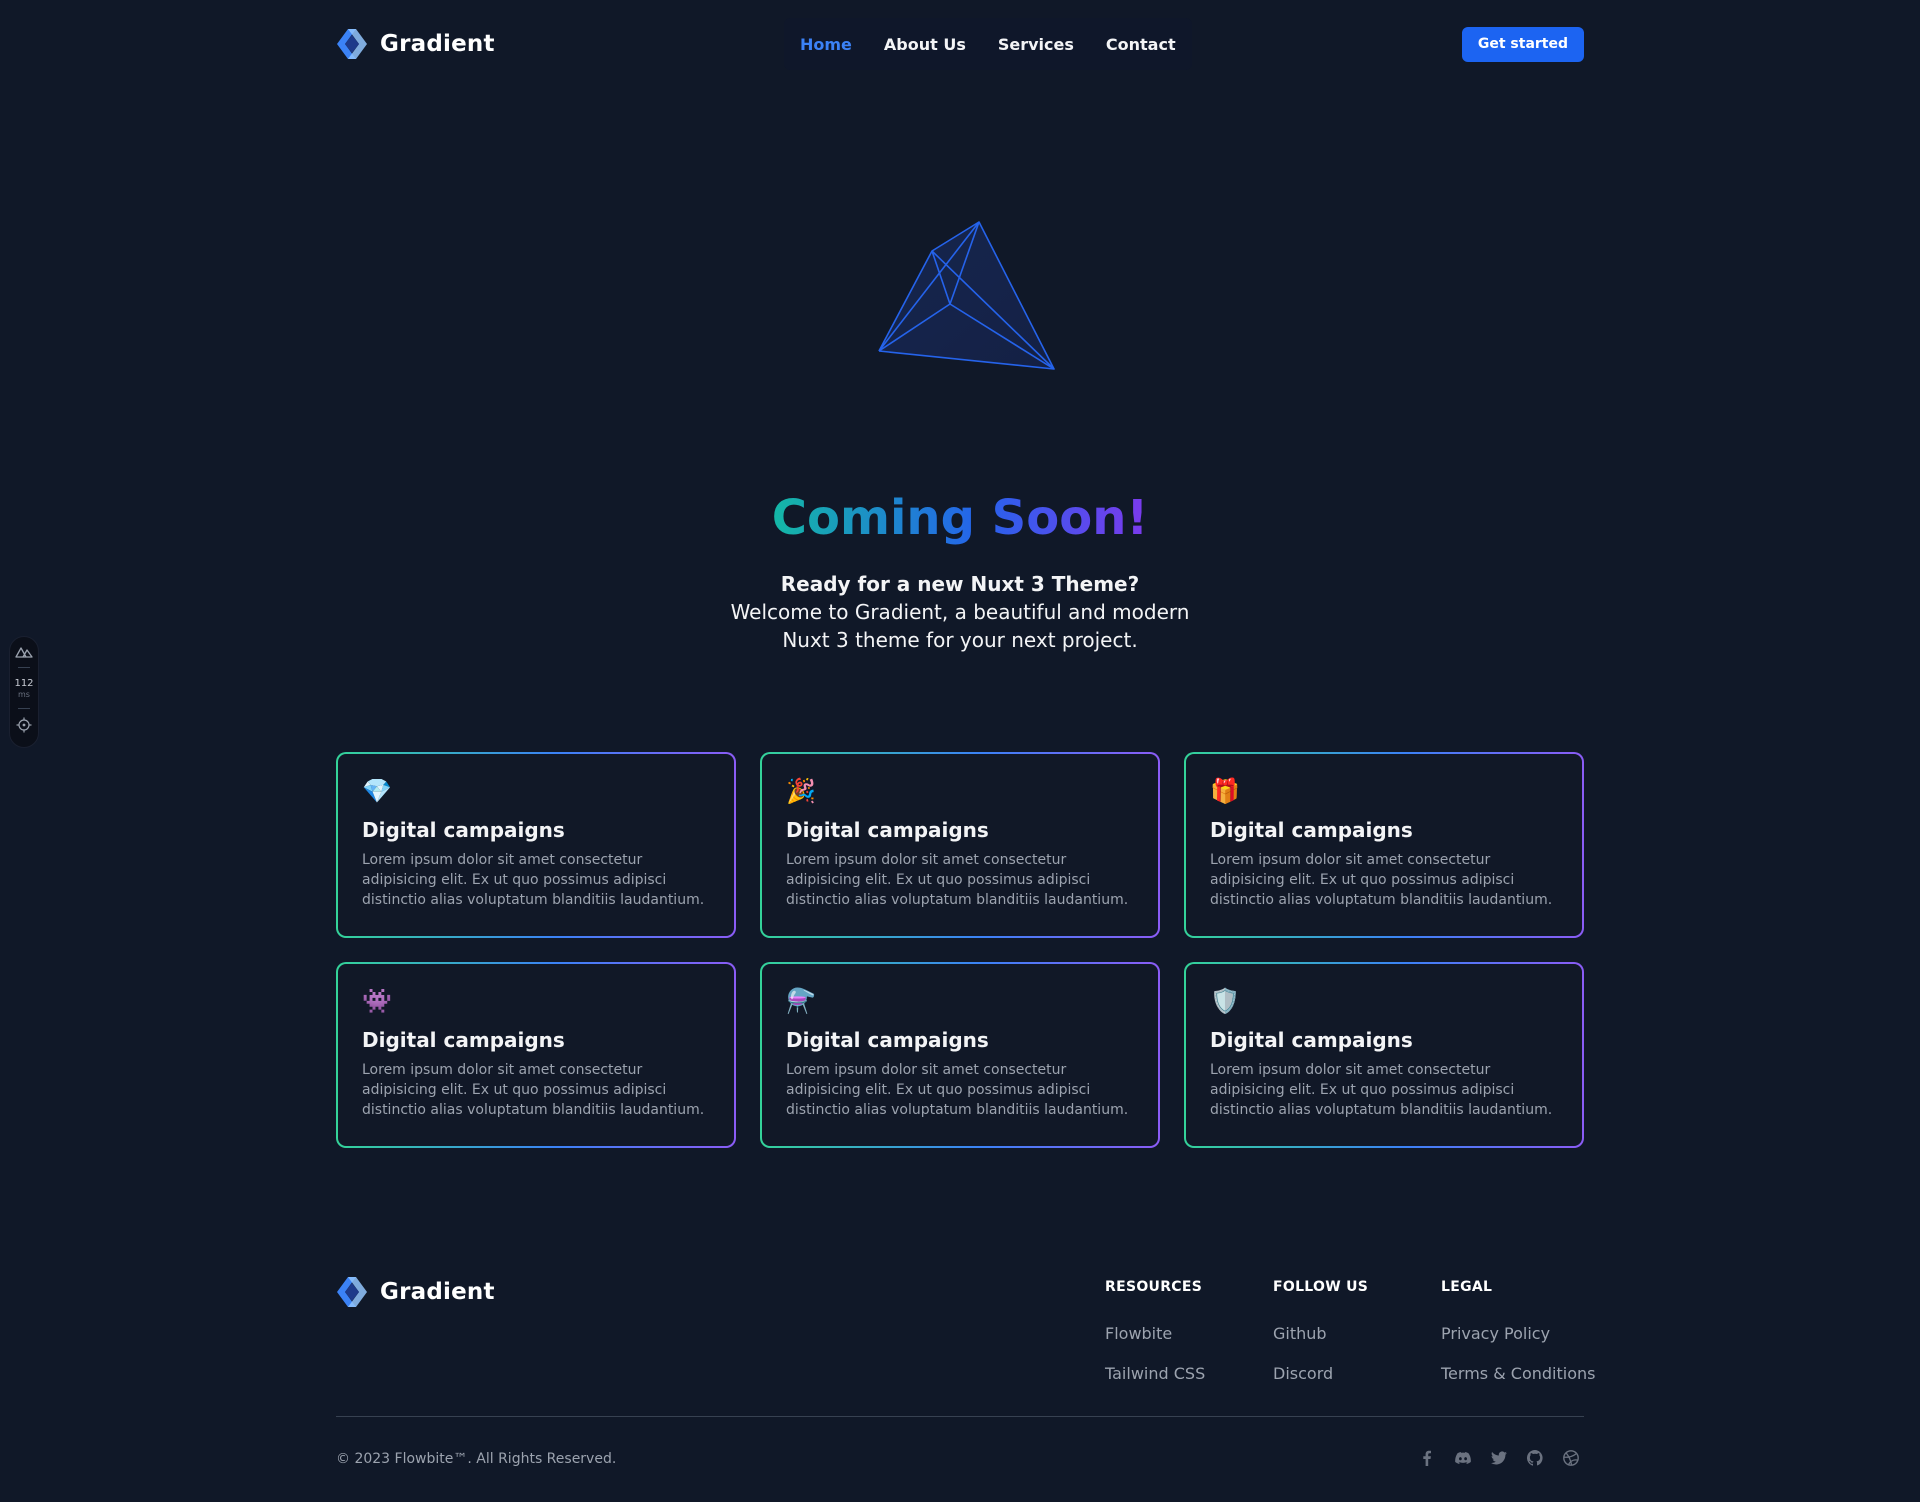 The height and width of the screenshot is (1502, 1920). I want to click on footer-link-flowbite: Flowbite, so click(1189, 1334).